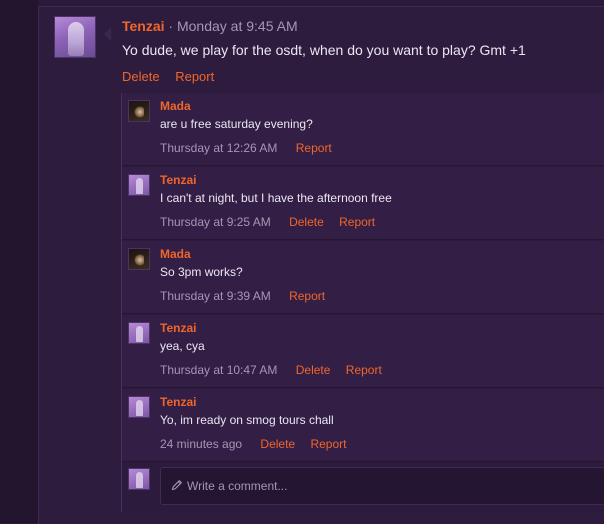  What do you see at coordinates (237, 26) in the screenshot?
I see `post-timestamp: Monday at 9:45 AM` at bounding box center [237, 26].